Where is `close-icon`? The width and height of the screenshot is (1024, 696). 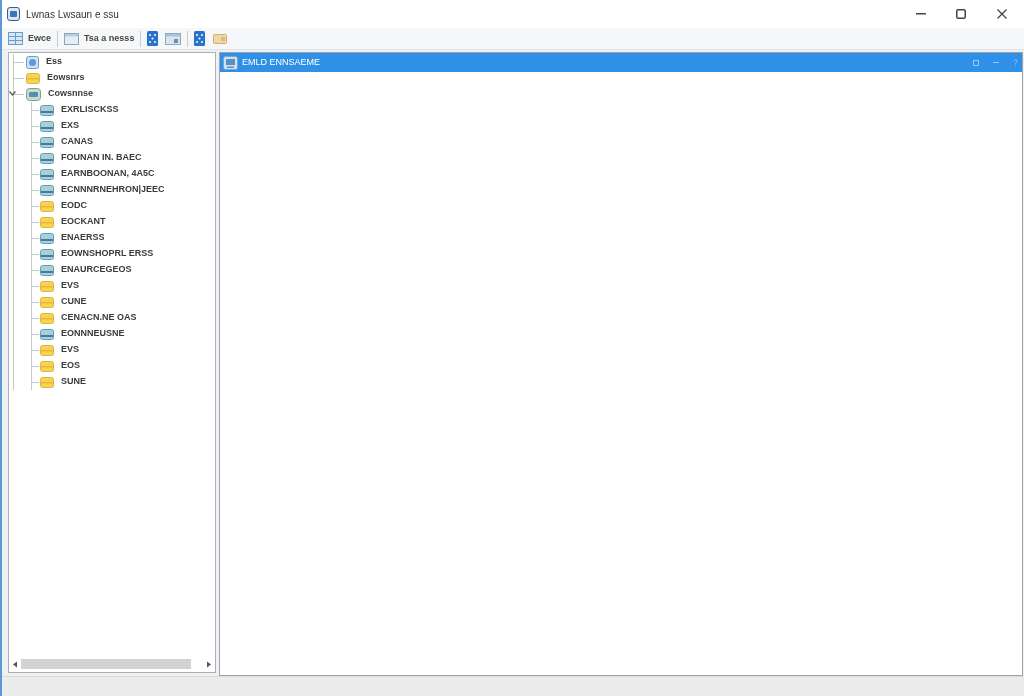 close-icon is located at coordinates (1002, 14).